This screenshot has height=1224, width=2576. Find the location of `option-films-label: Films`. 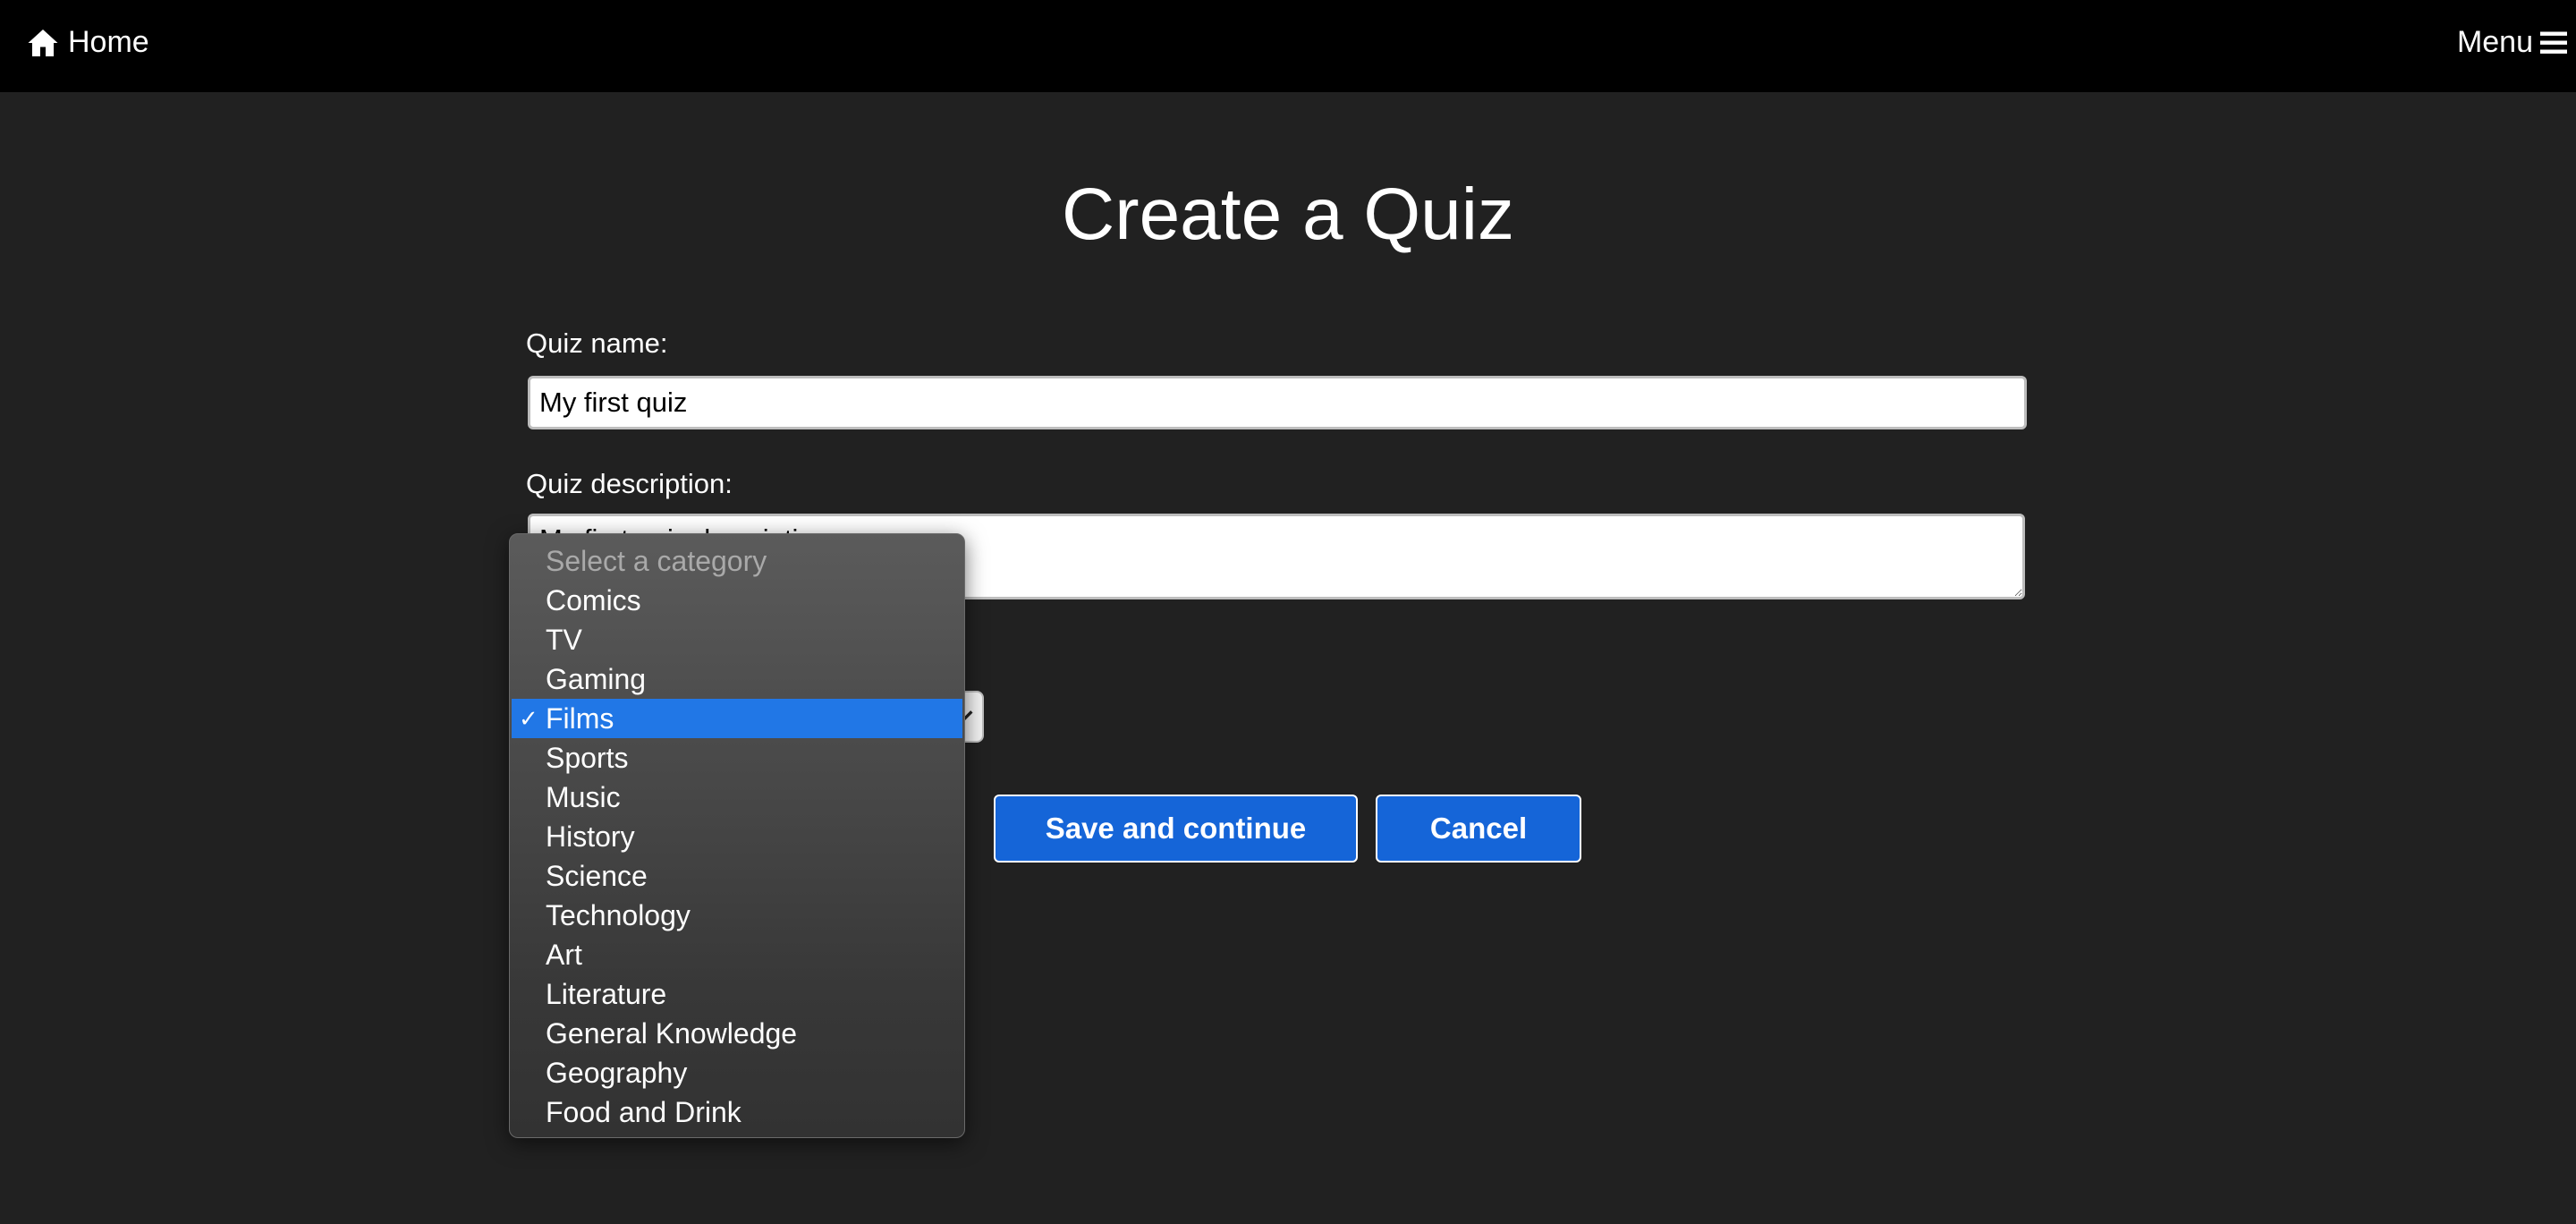

option-films-label: Films is located at coordinates (580, 718).